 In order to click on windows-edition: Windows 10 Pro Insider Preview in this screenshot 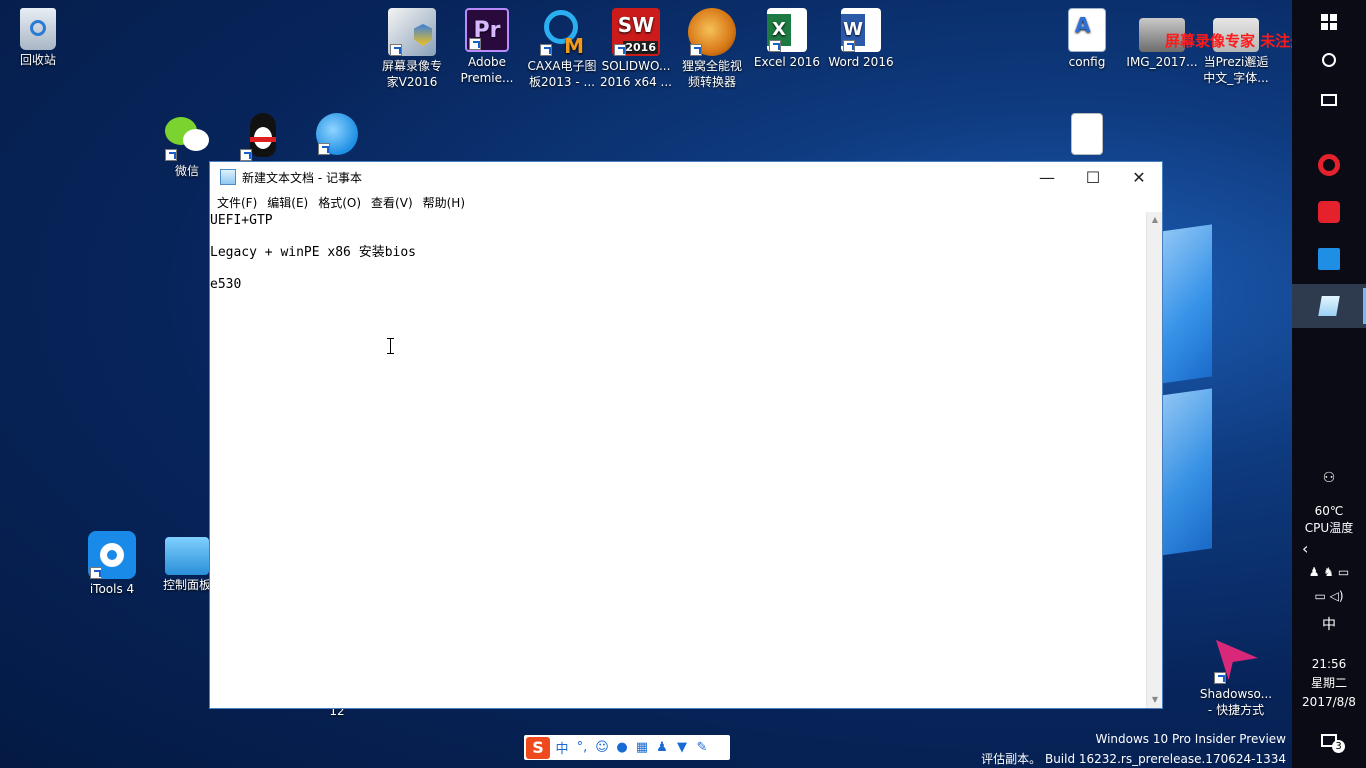, I will do `click(1190, 739)`.